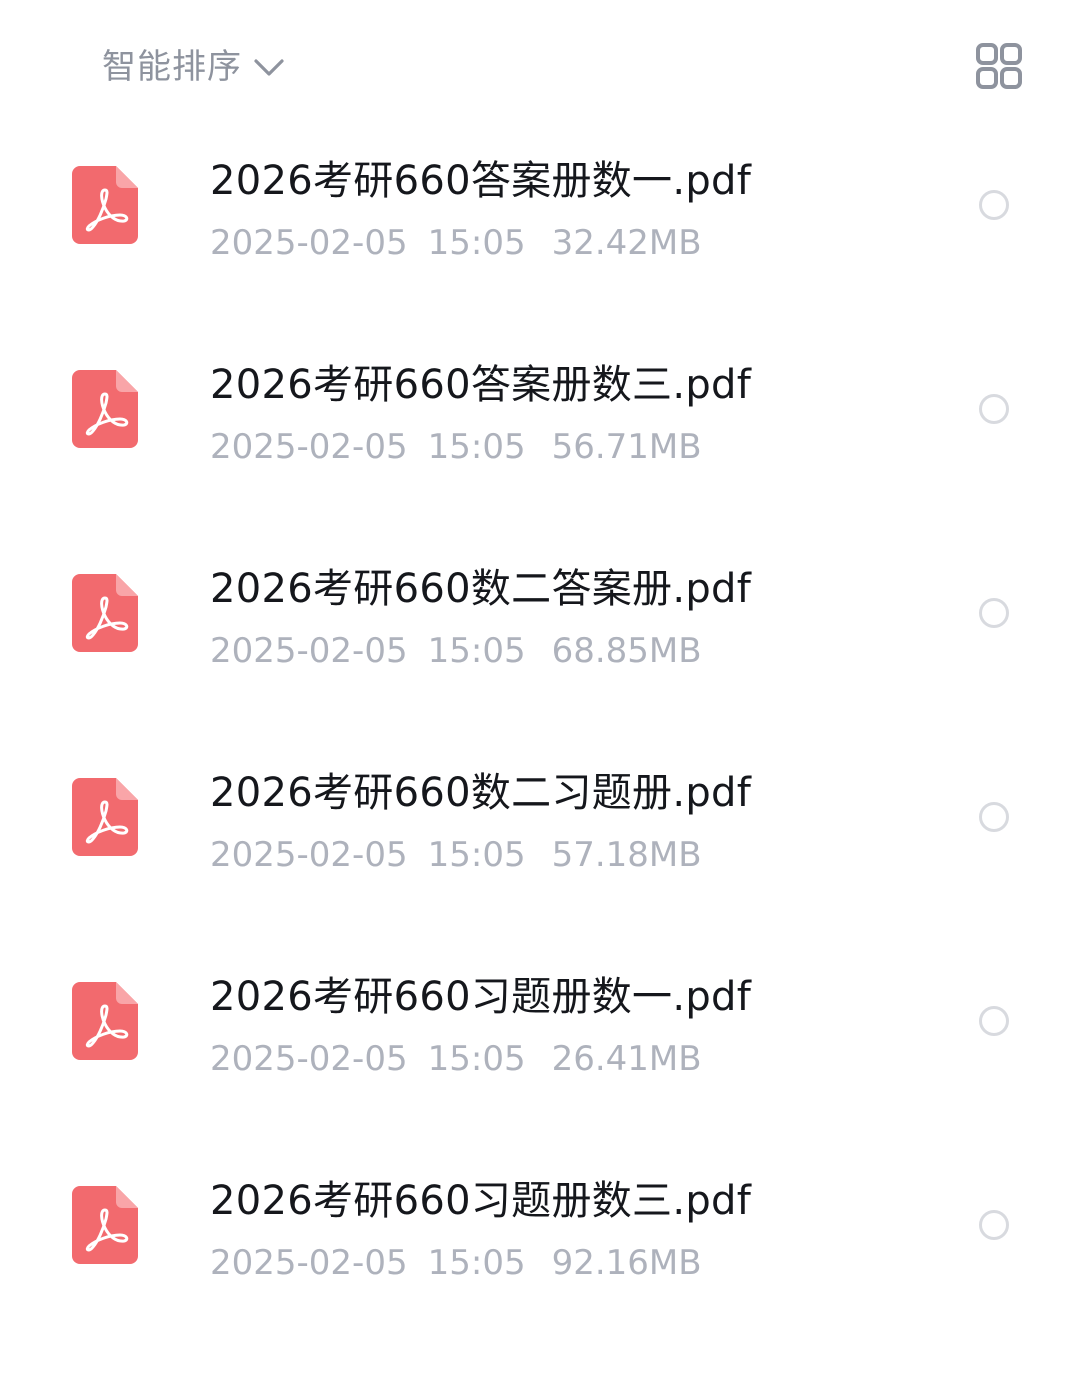 The height and width of the screenshot is (1387, 1080). Describe the element at coordinates (481, 589) in the screenshot. I see `file-name: 2026考研660数二答案册.pdf` at that location.